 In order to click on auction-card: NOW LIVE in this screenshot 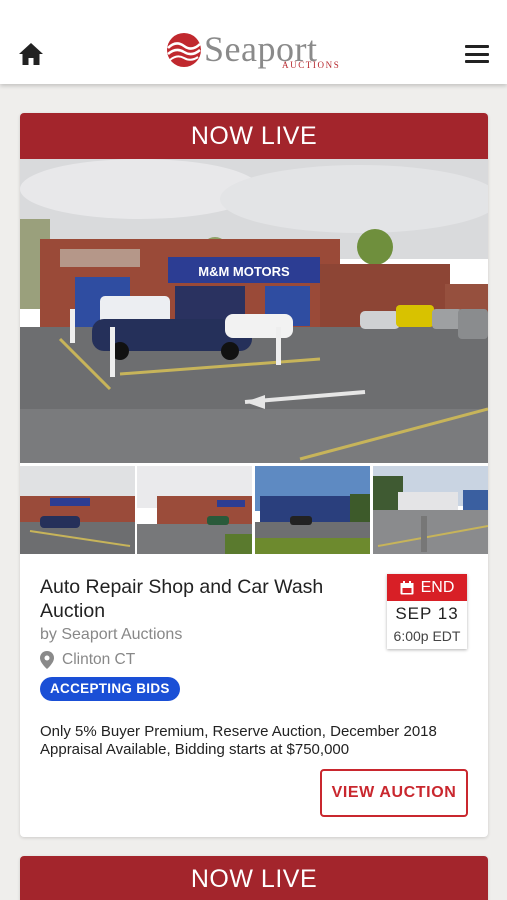, I will do `click(254, 878)`.